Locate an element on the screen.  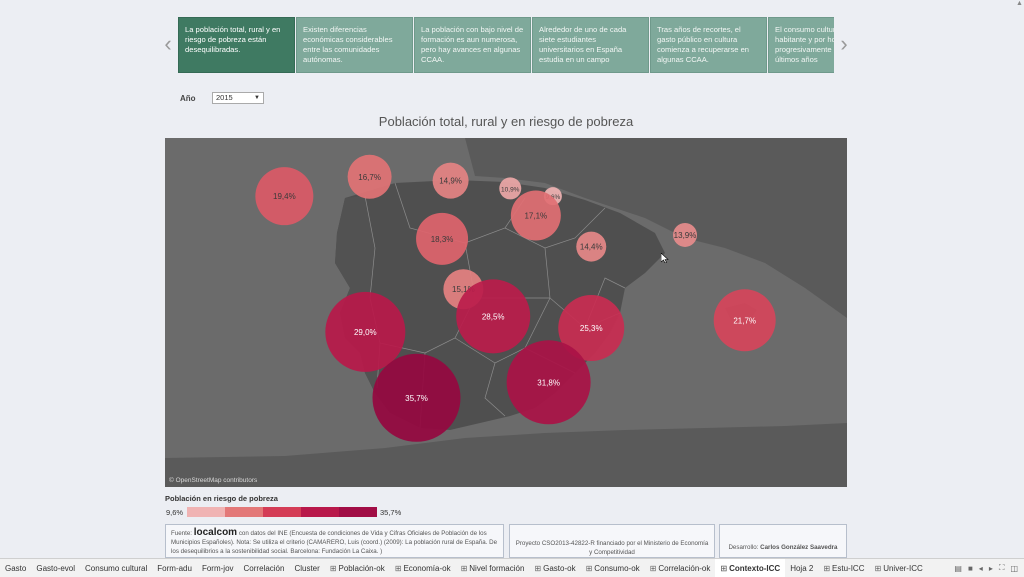
sheet-tab: Gasto-evol is located at coordinates (55, 568).